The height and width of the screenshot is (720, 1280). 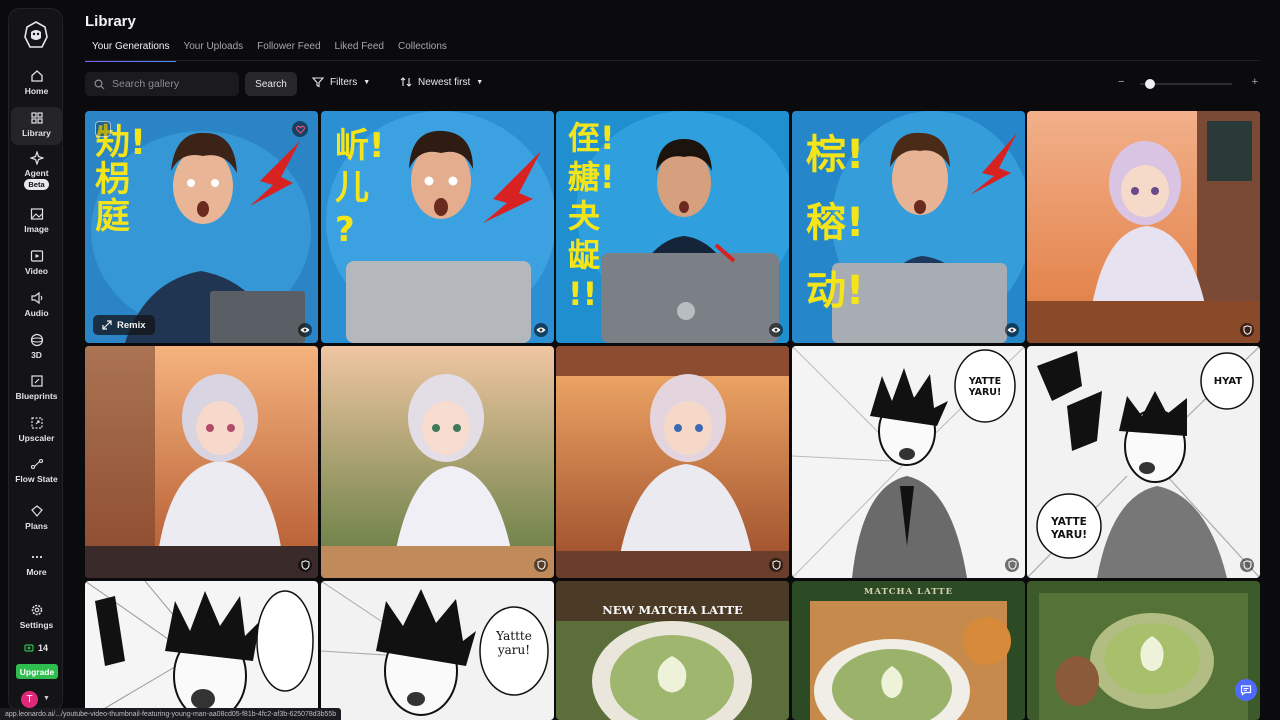 What do you see at coordinates (672, 227) in the screenshot?
I see `gallery-item: 侄! 赯! 夬龊!!` at bounding box center [672, 227].